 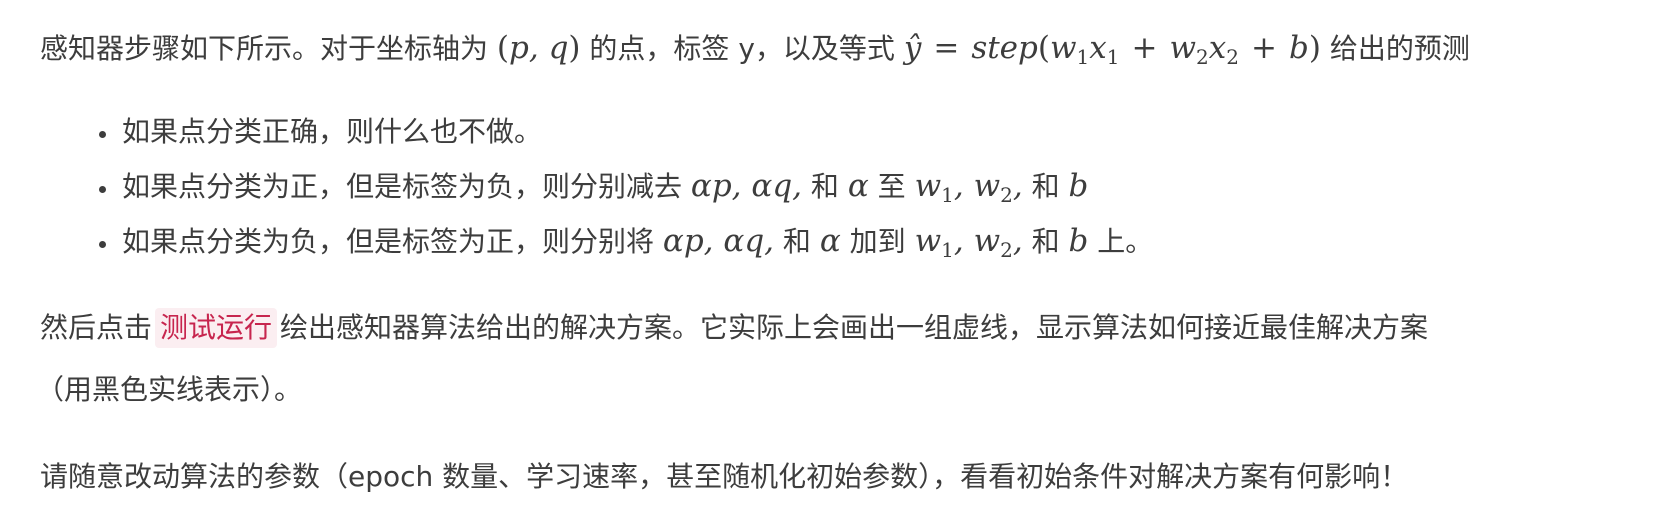 What do you see at coordinates (392, 241) in the screenshot?
I see `step-negative-text: 如果点分类为负，但是标签为正，则分别将` at bounding box center [392, 241].